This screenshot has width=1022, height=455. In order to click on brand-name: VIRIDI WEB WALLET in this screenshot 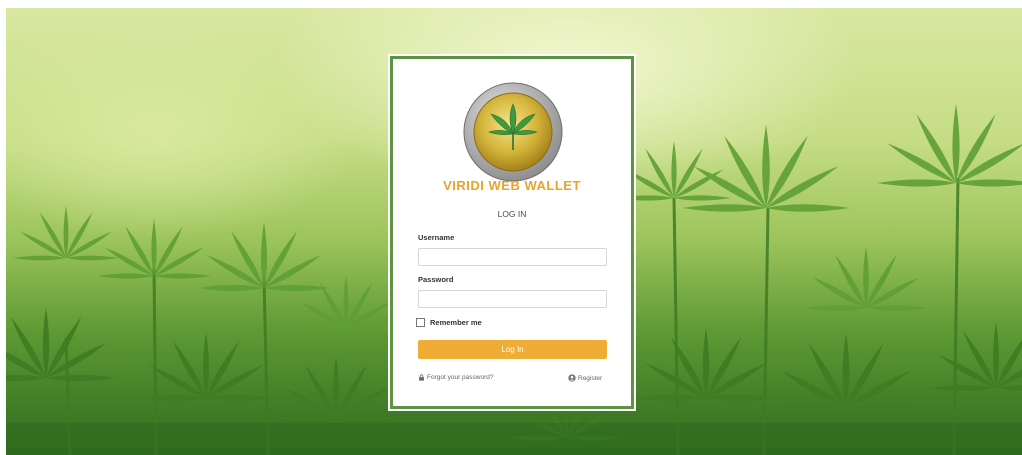, I will do `click(512, 185)`.